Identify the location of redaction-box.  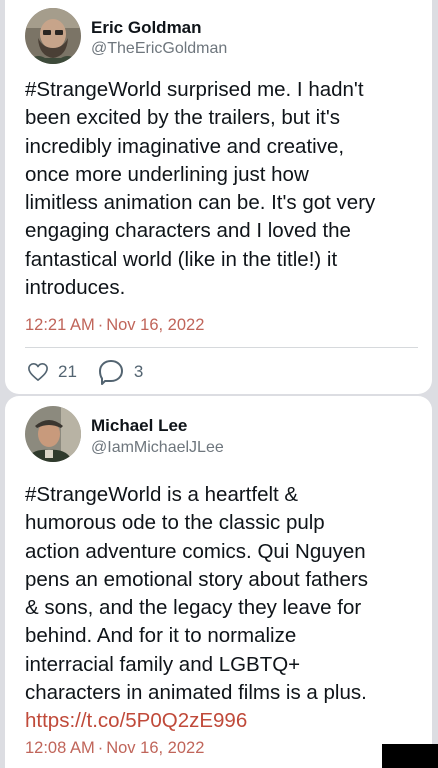
(410, 756).